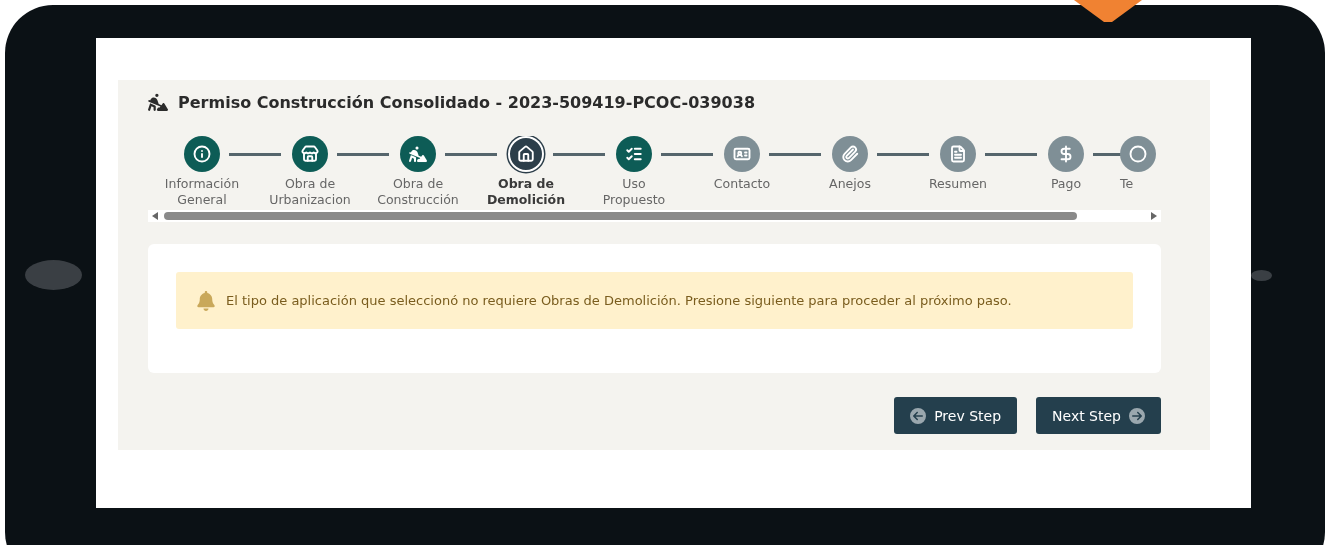 The width and height of the screenshot is (1332, 545). What do you see at coordinates (202, 192) in the screenshot?
I see `step-label: Información General` at bounding box center [202, 192].